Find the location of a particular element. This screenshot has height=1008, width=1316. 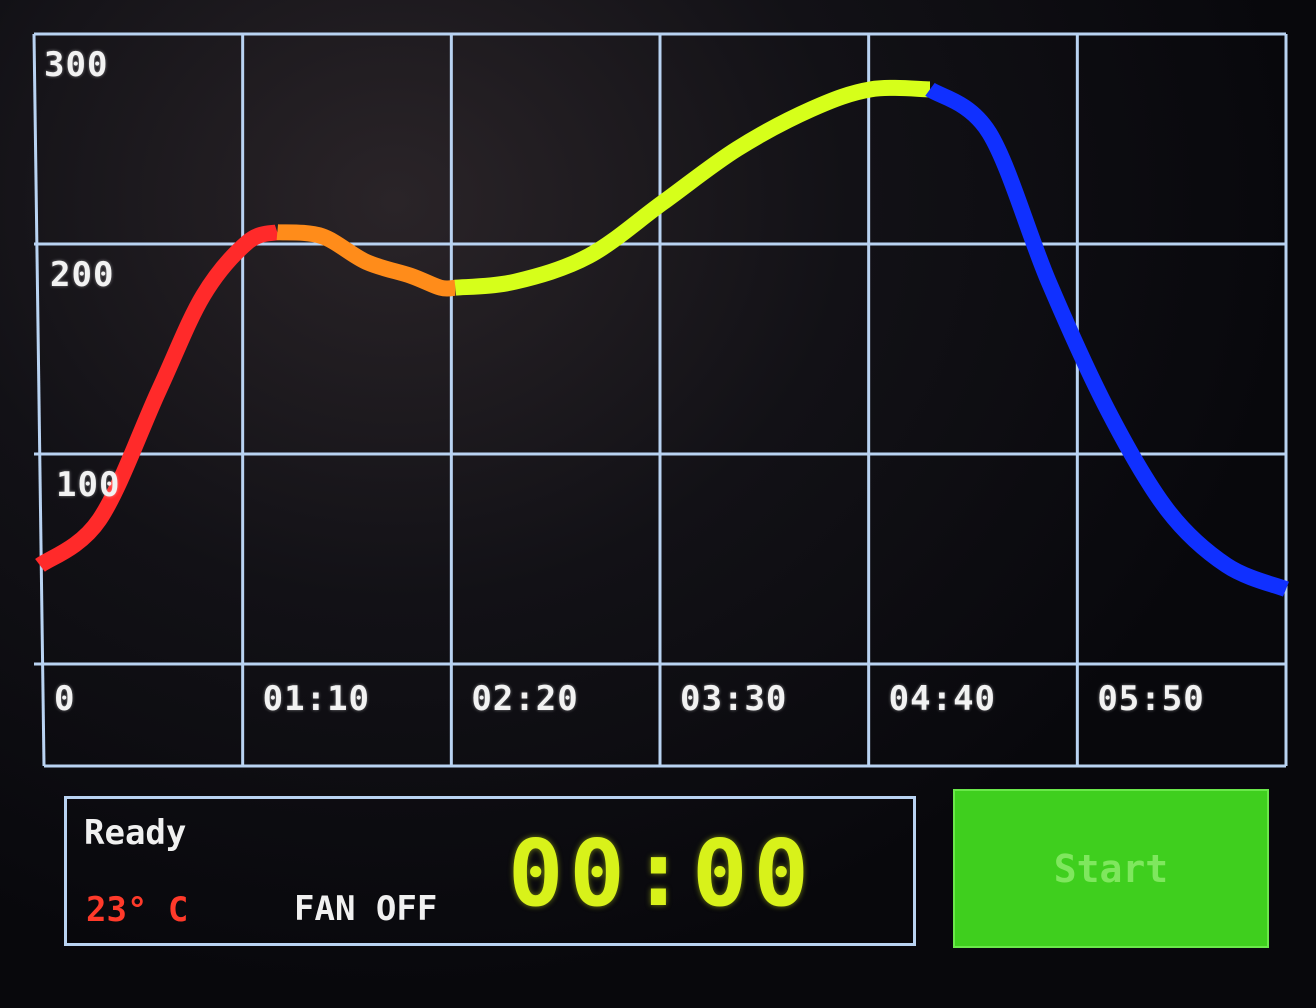

y-tick-label: 300 is located at coordinates (76, 65).